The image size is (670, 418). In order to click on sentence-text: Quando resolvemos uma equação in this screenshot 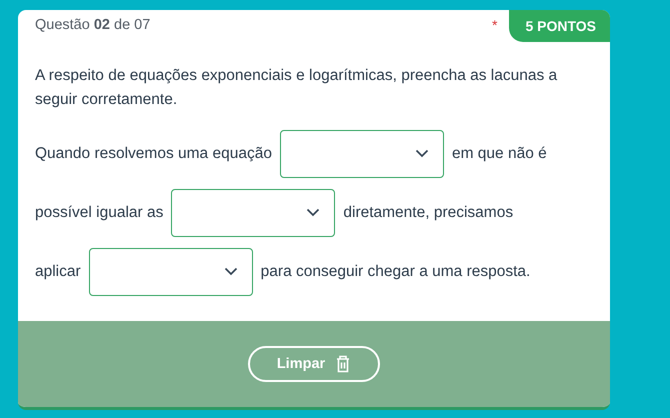, I will do `click(153, 153)`.